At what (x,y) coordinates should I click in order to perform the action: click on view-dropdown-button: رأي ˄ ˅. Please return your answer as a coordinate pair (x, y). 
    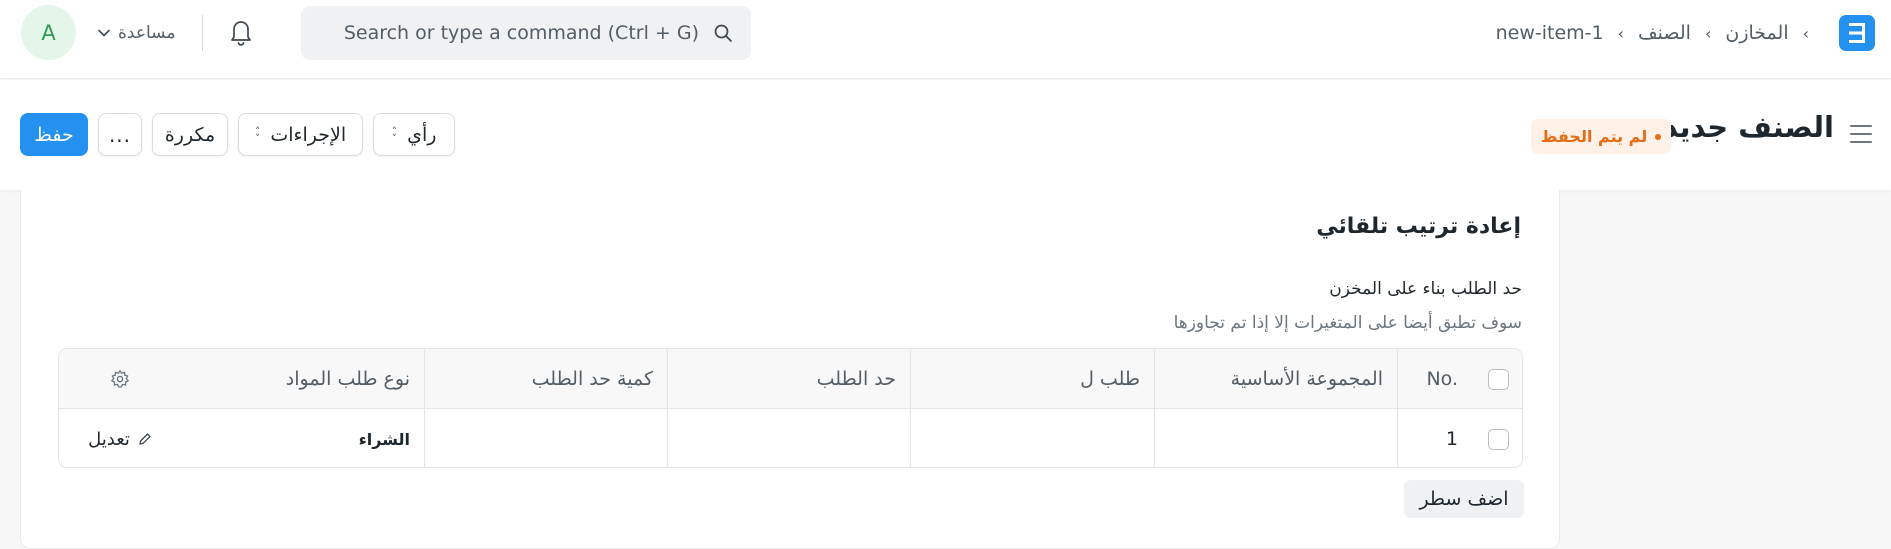
    Looking at the image, I should click on (414, 134).